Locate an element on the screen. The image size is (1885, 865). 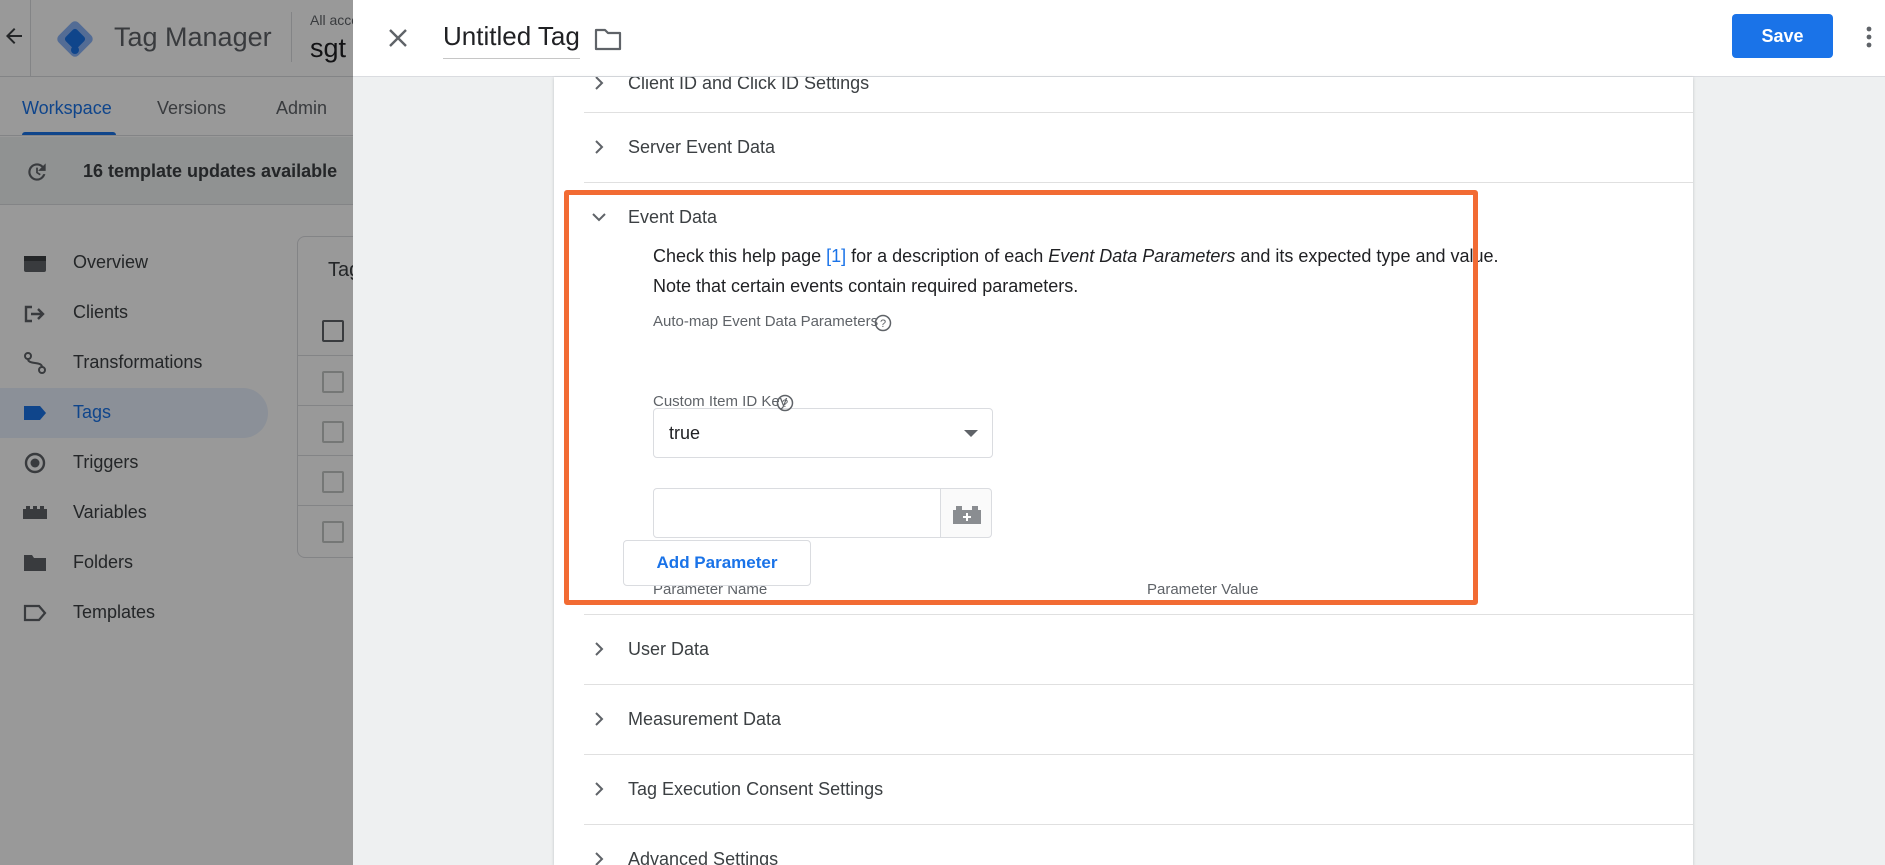
tag-name-field: Untitled Tag is located at coordinates (511, 40).